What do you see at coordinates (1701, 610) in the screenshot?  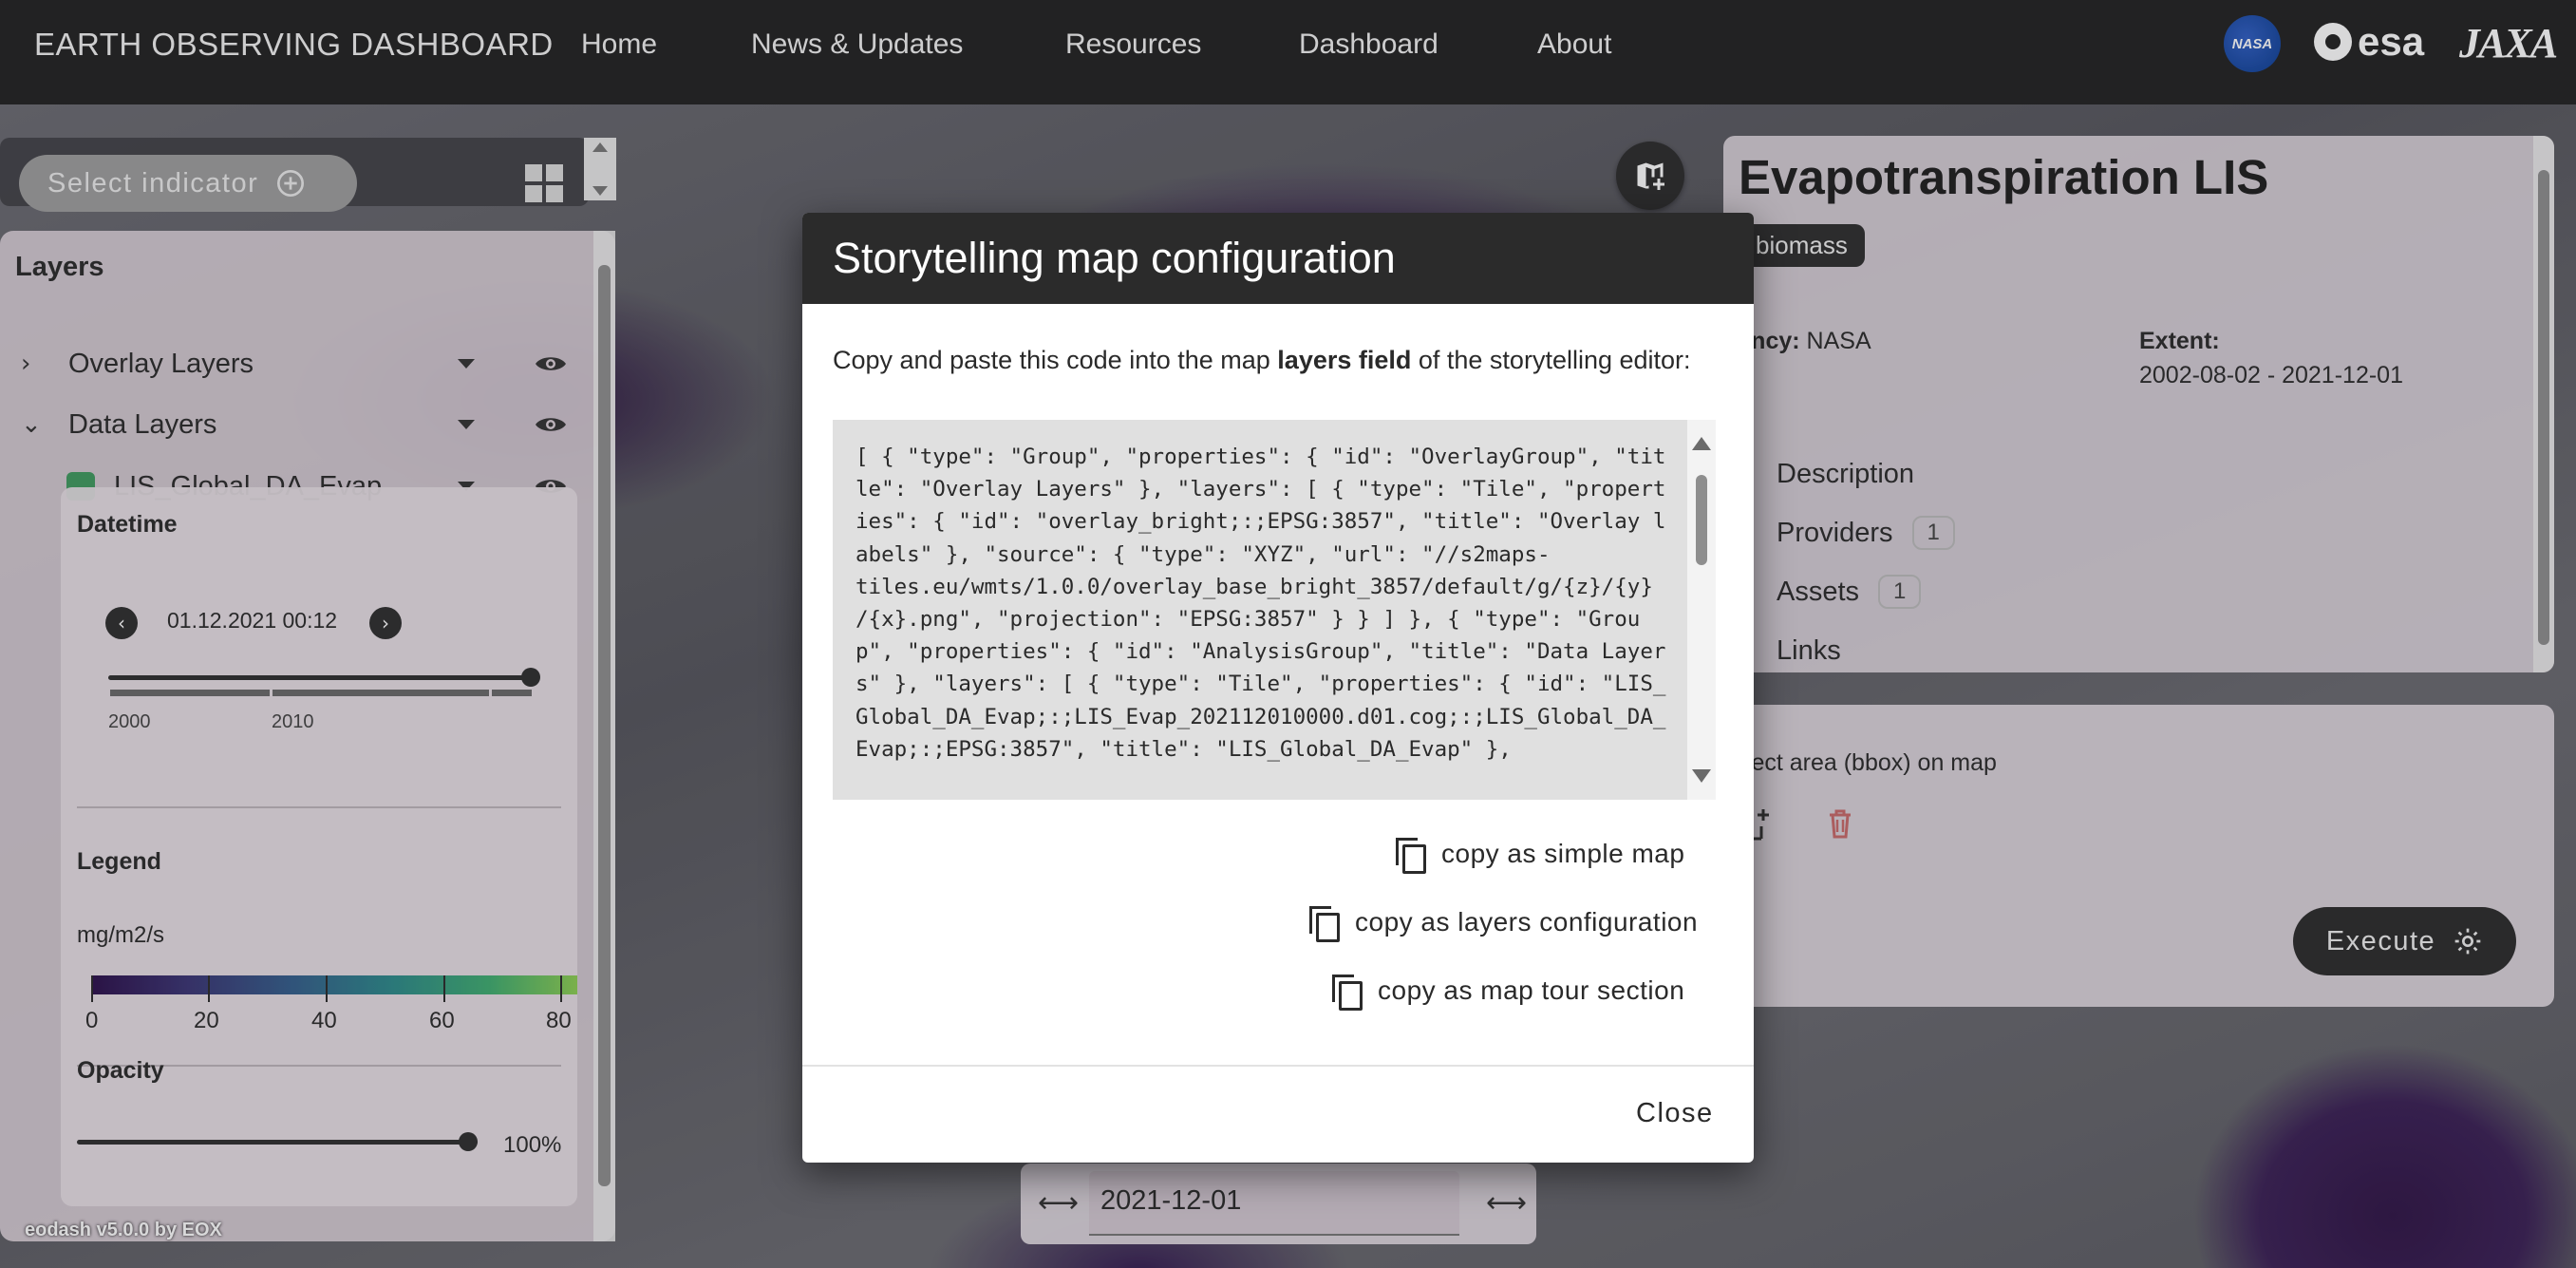 I see `code-scrollbar` at bounding box center [1701, 610].